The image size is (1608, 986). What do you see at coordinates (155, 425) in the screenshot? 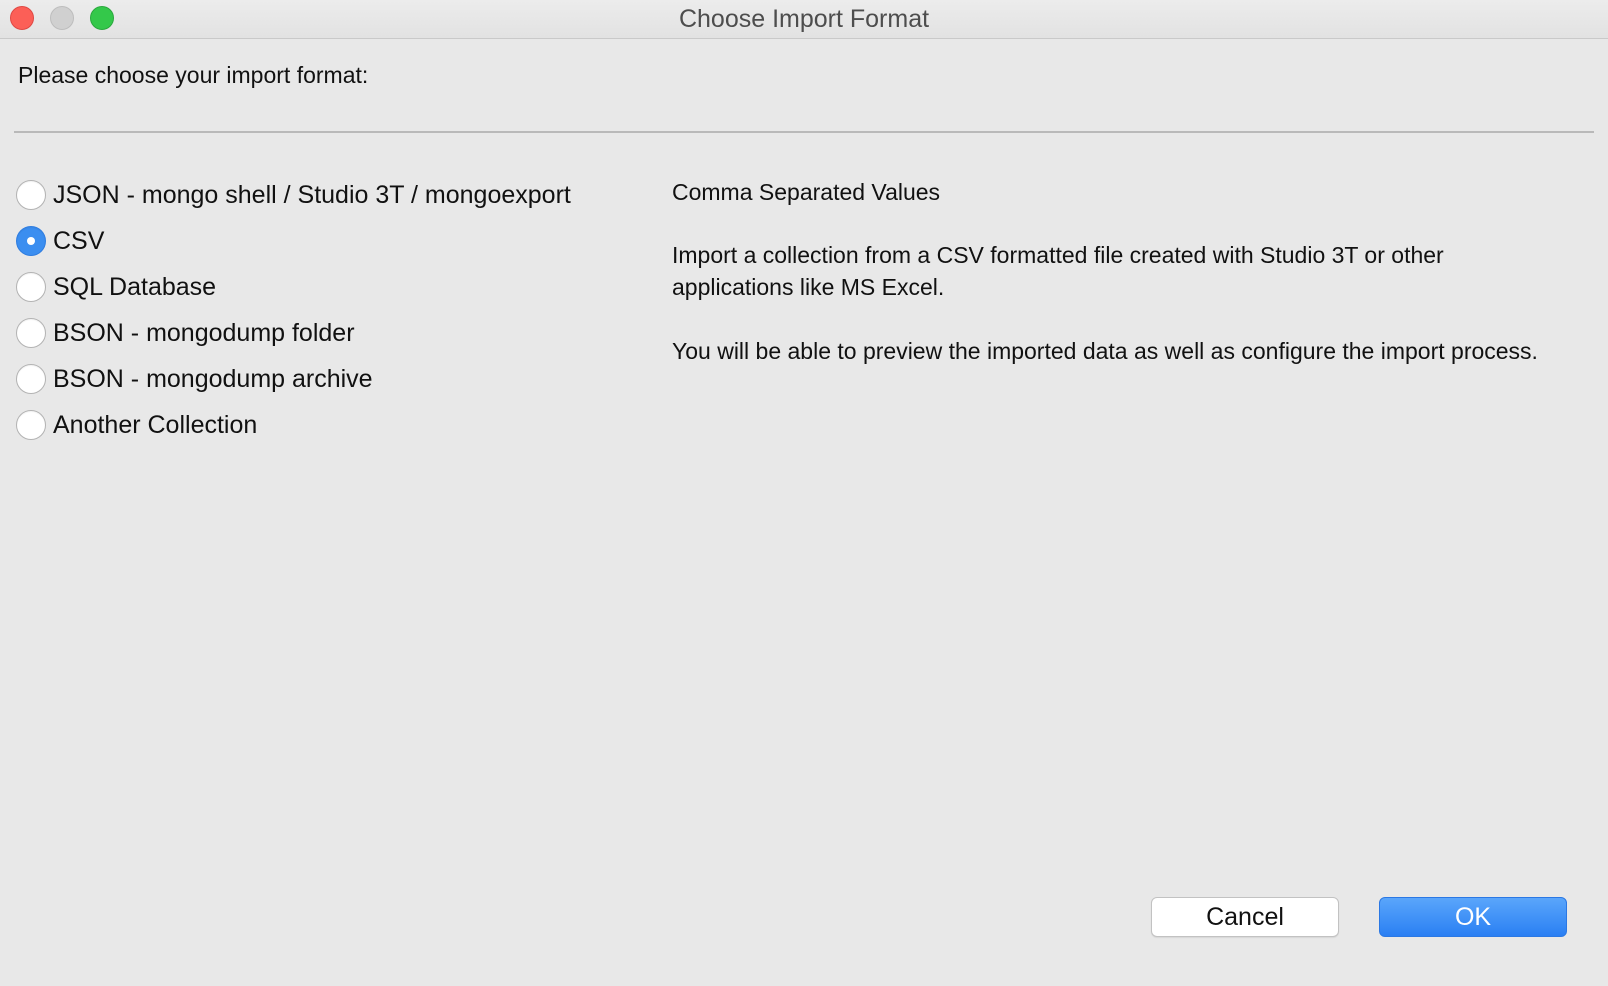
I see `format-label: Another Collection` at bounding box center [155, 425].